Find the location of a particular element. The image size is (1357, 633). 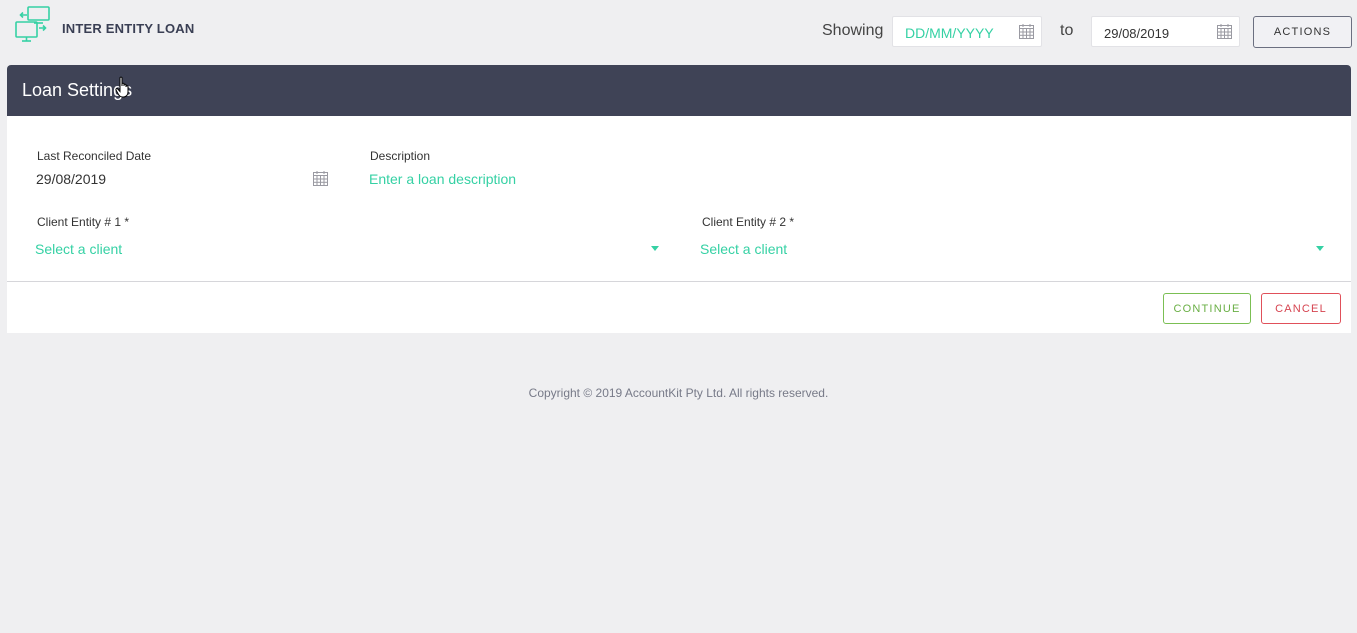

page-title: INTER ENTITY LOAN is located at coordinates (128, 28).